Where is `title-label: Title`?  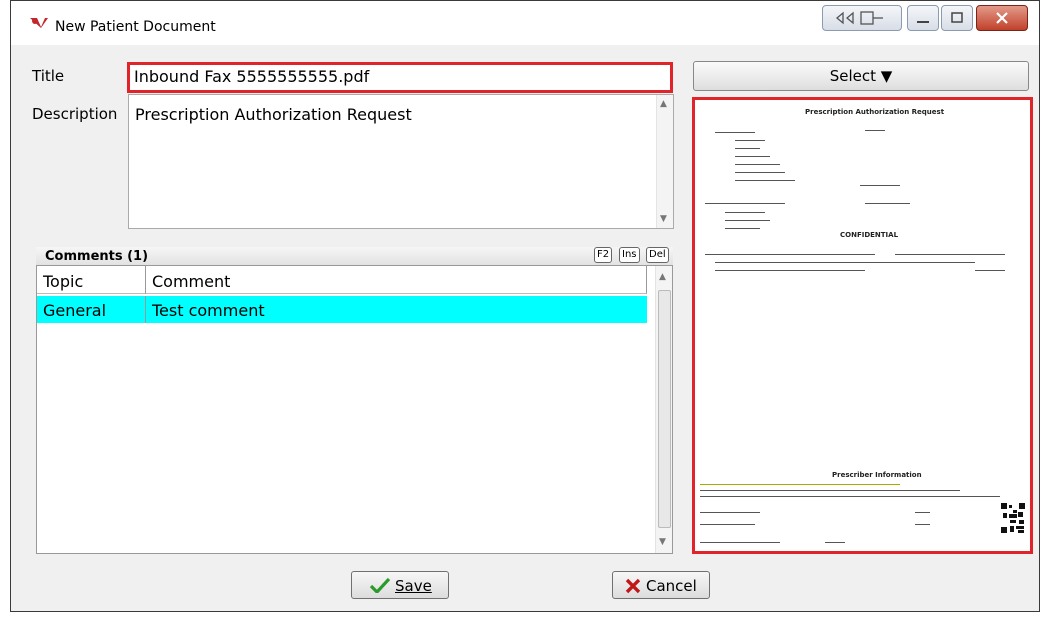
title-label: Title is located at coordinates (48, 76).